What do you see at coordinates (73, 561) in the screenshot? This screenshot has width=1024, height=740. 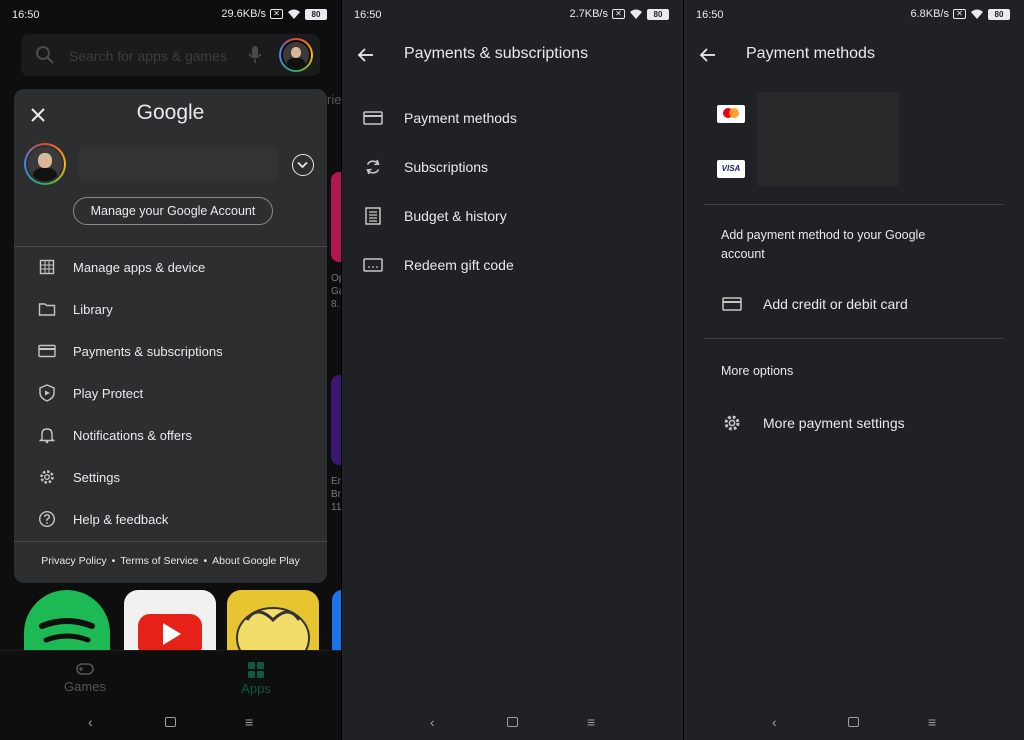 I see `privacy-policy-link: Privacy Policy` at bounding box center [73, 561].